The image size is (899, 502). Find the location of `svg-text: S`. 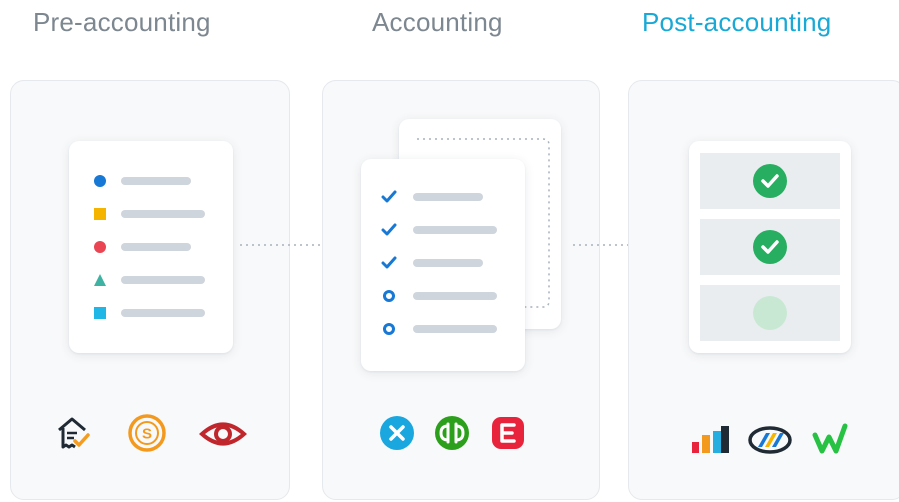

svg-text: S is located at coordinates (147, 434).